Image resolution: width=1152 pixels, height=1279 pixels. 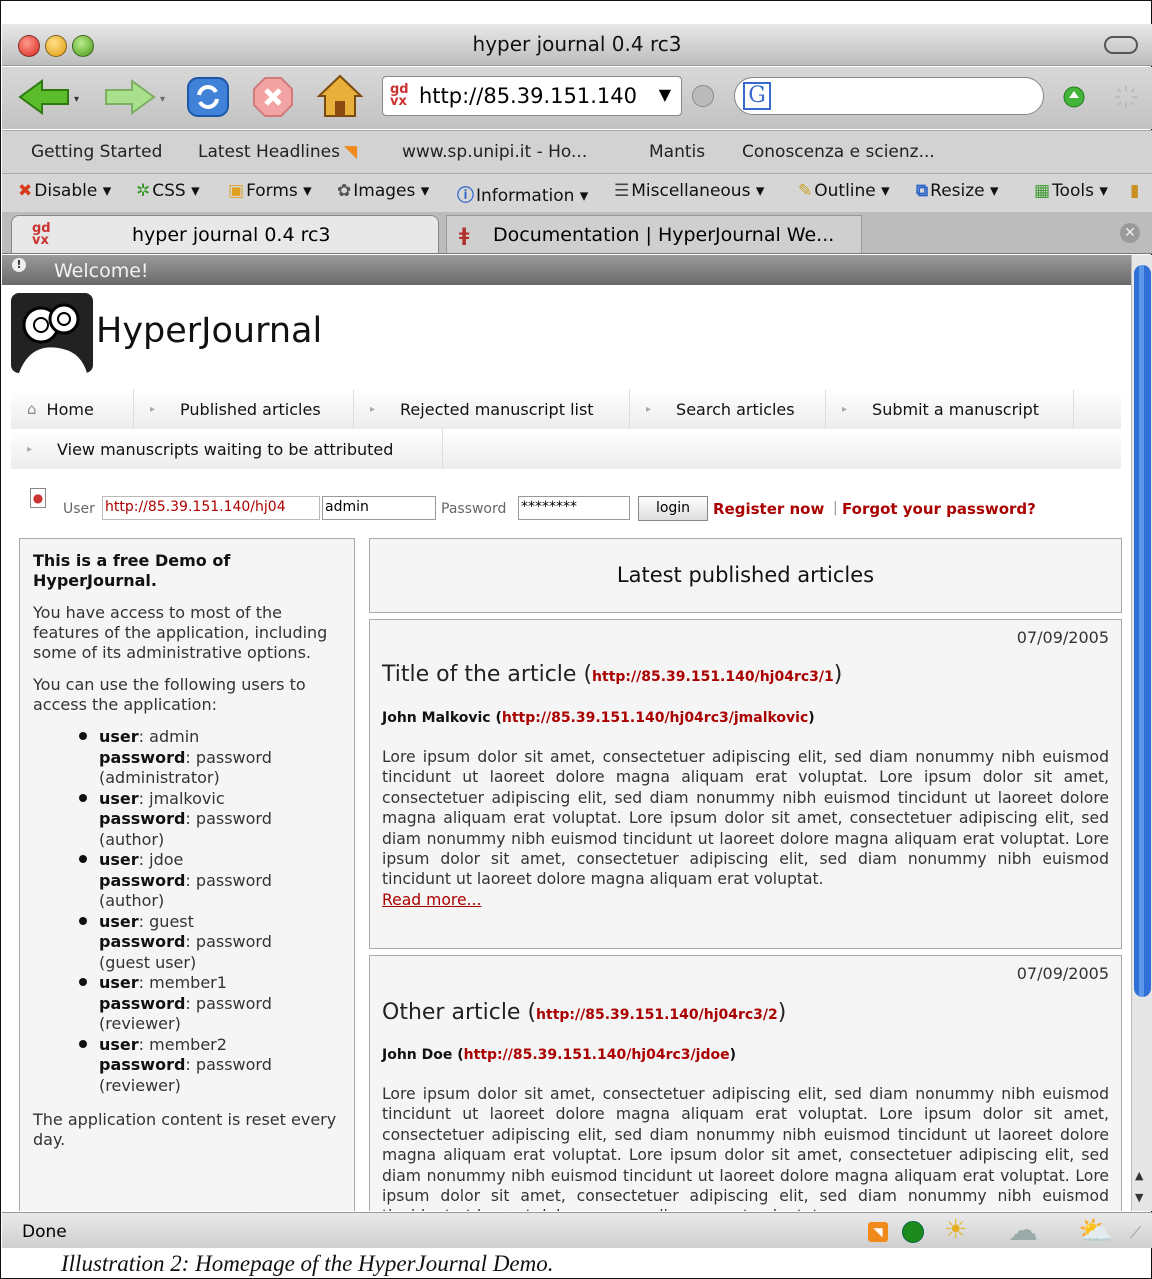 I want to click on nav-search-articles: ▸ Search articles, so click(x=728, y=409).